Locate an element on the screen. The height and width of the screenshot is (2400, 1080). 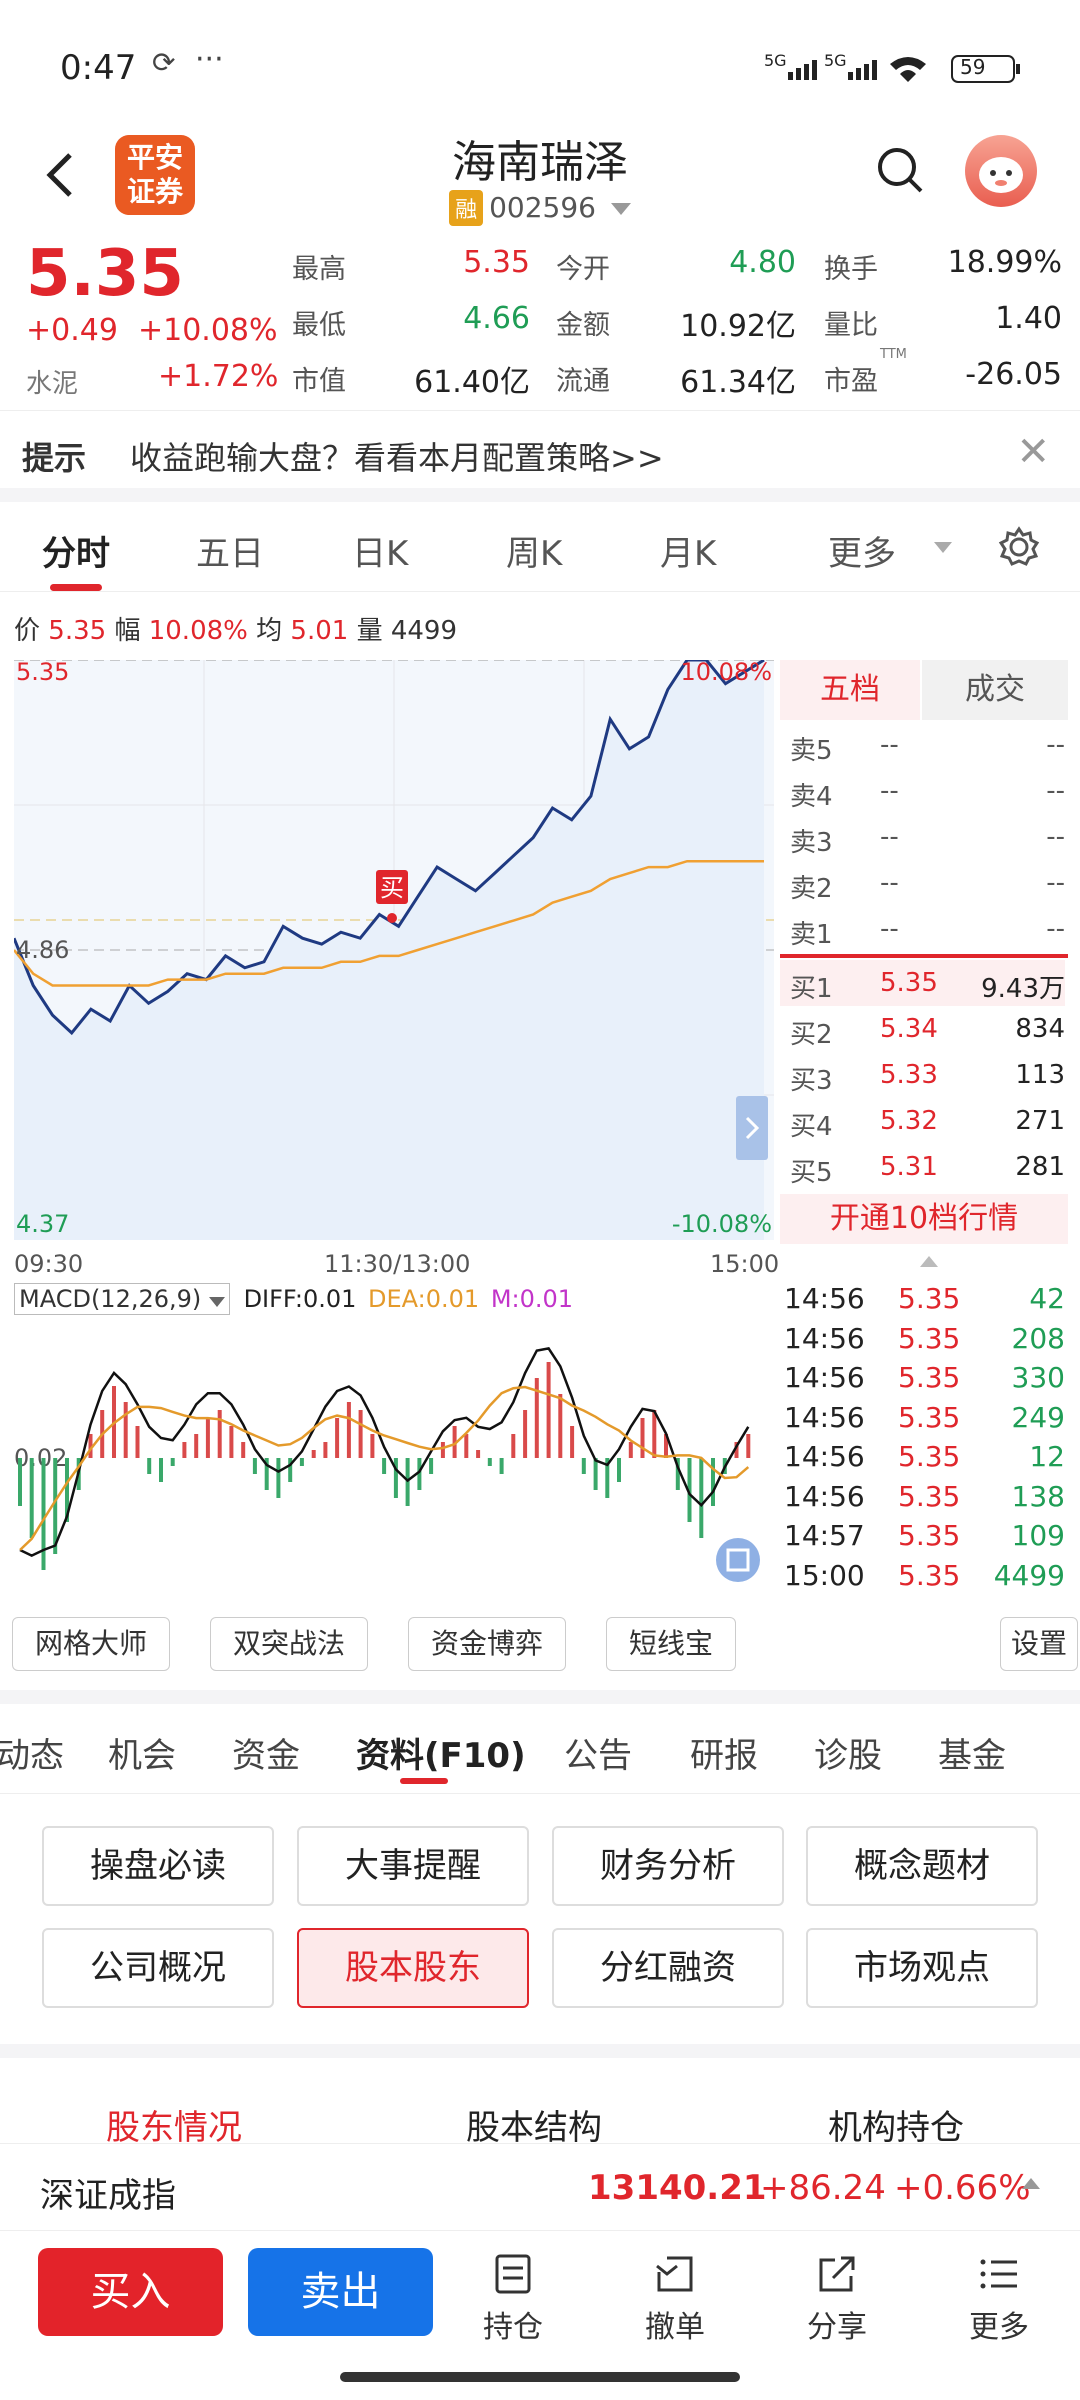
tip-banner: 提示 收益跑输大盘？看看本月配置策略>> ✕ is located at coordinates (540, 450).